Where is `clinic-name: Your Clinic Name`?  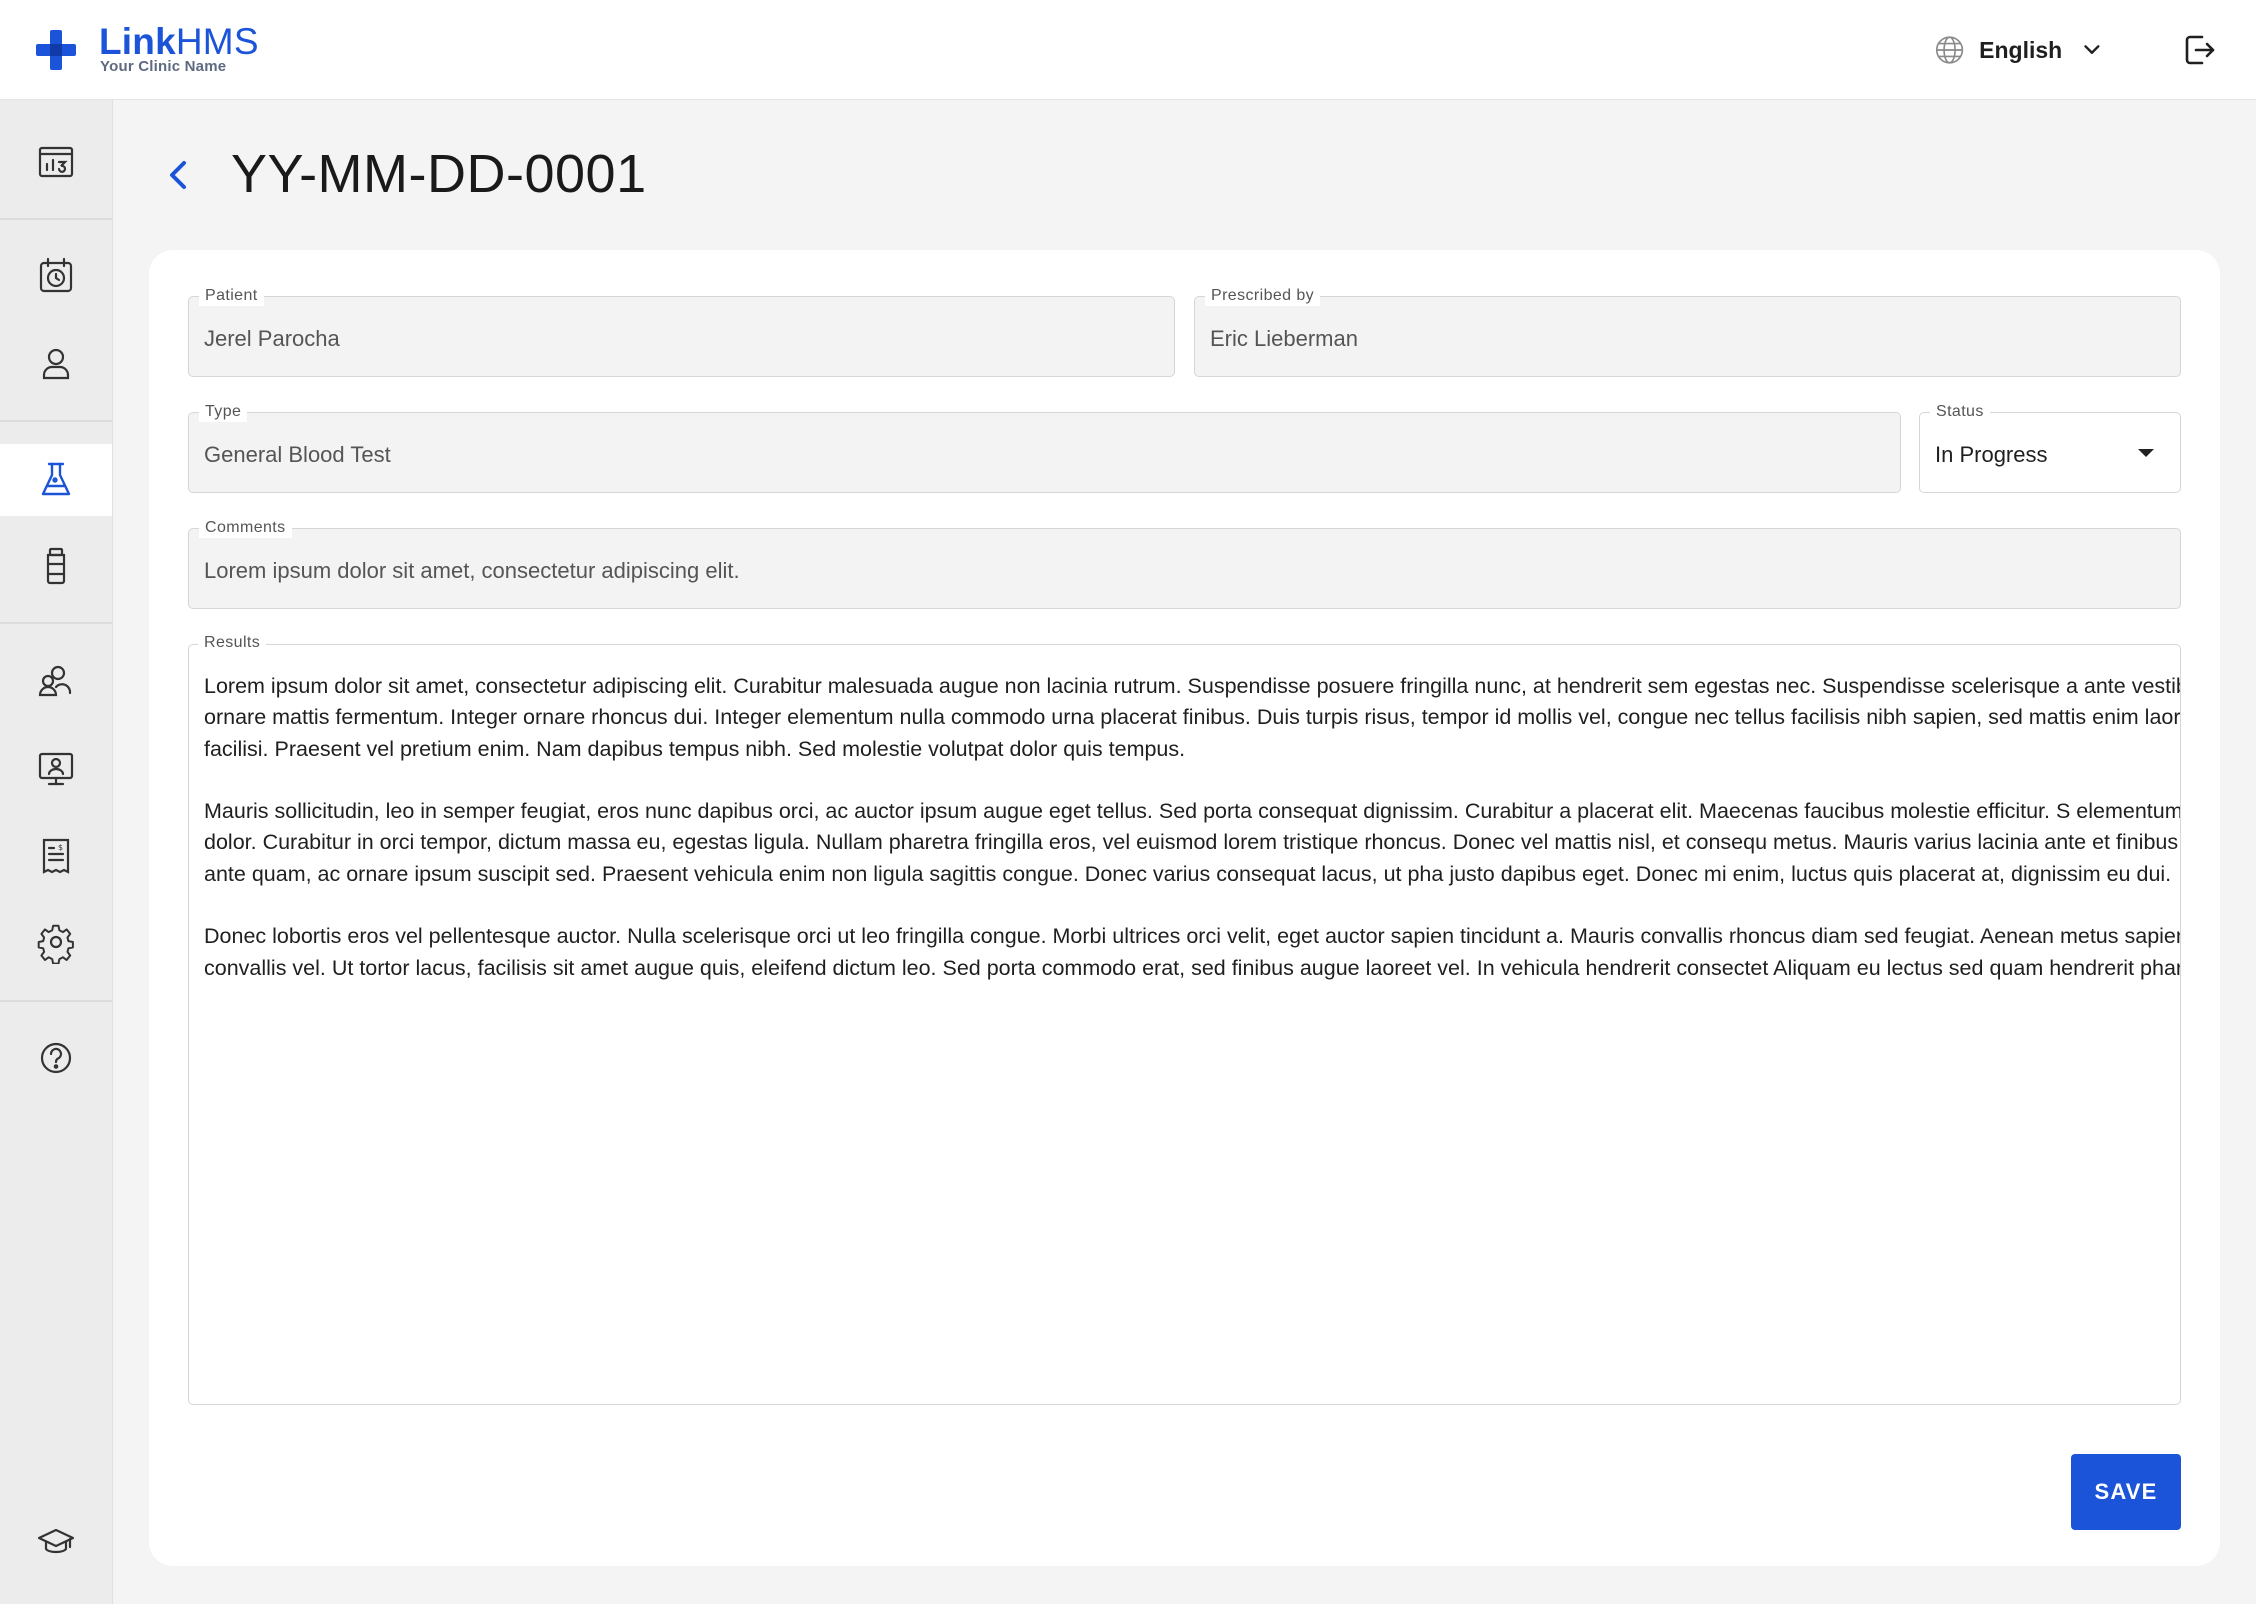
clinic-name: Your Clinic Name is located at coordinates (163, 66).